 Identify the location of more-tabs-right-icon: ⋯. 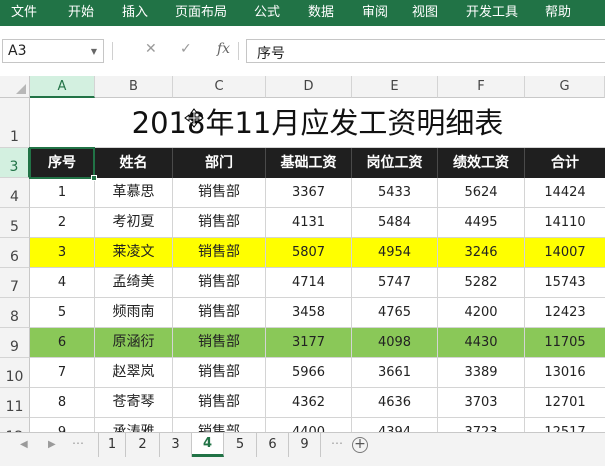
(337, 443).